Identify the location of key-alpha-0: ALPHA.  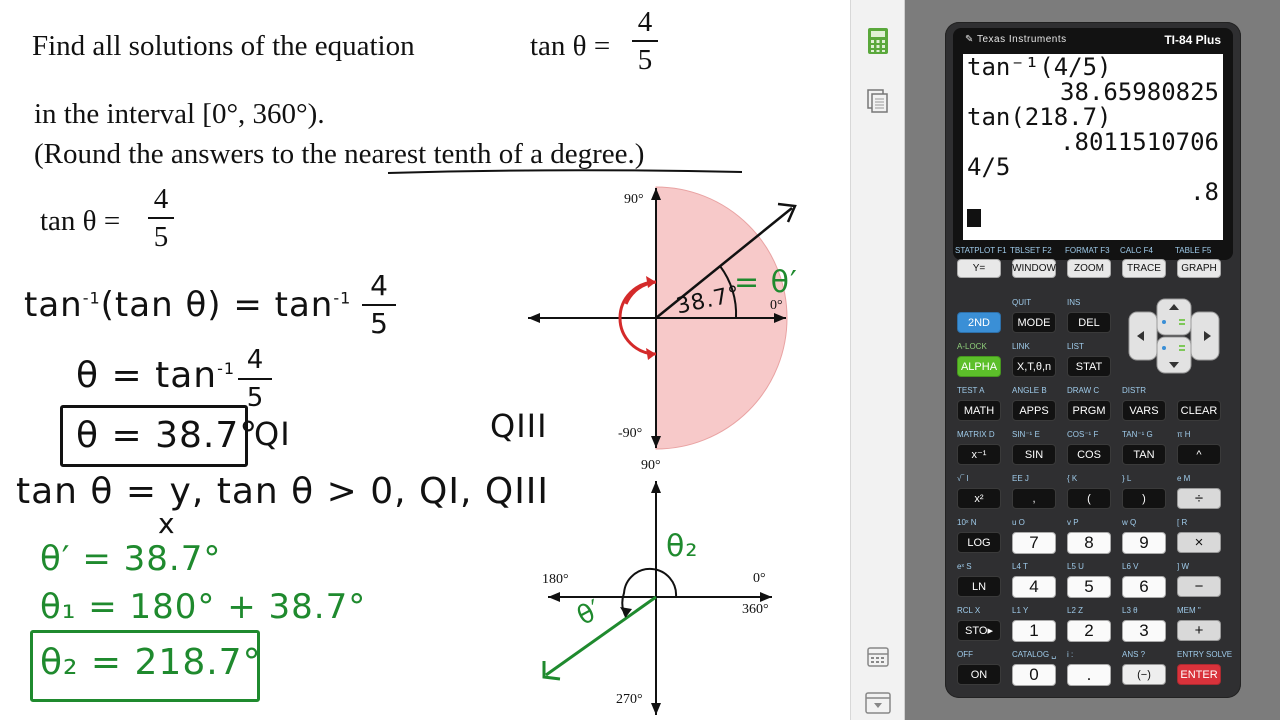
(979, 366).